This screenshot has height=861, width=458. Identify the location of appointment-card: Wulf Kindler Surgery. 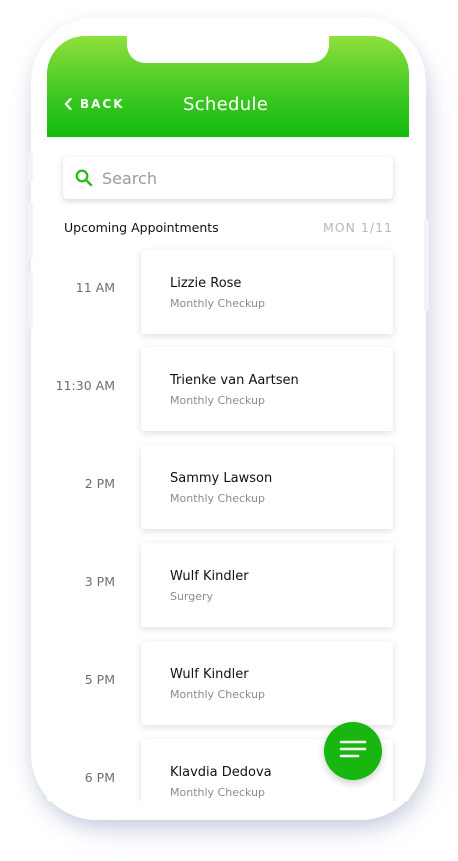
(267, 585).